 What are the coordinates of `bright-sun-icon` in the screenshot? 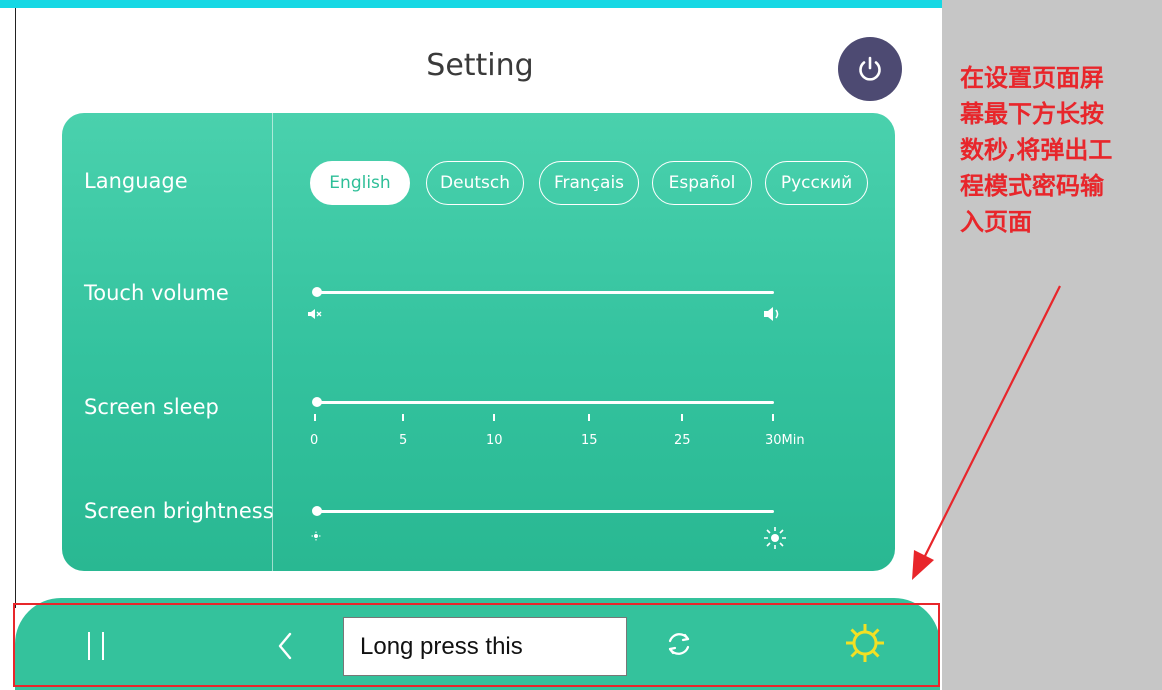 It's located at (775, 538).